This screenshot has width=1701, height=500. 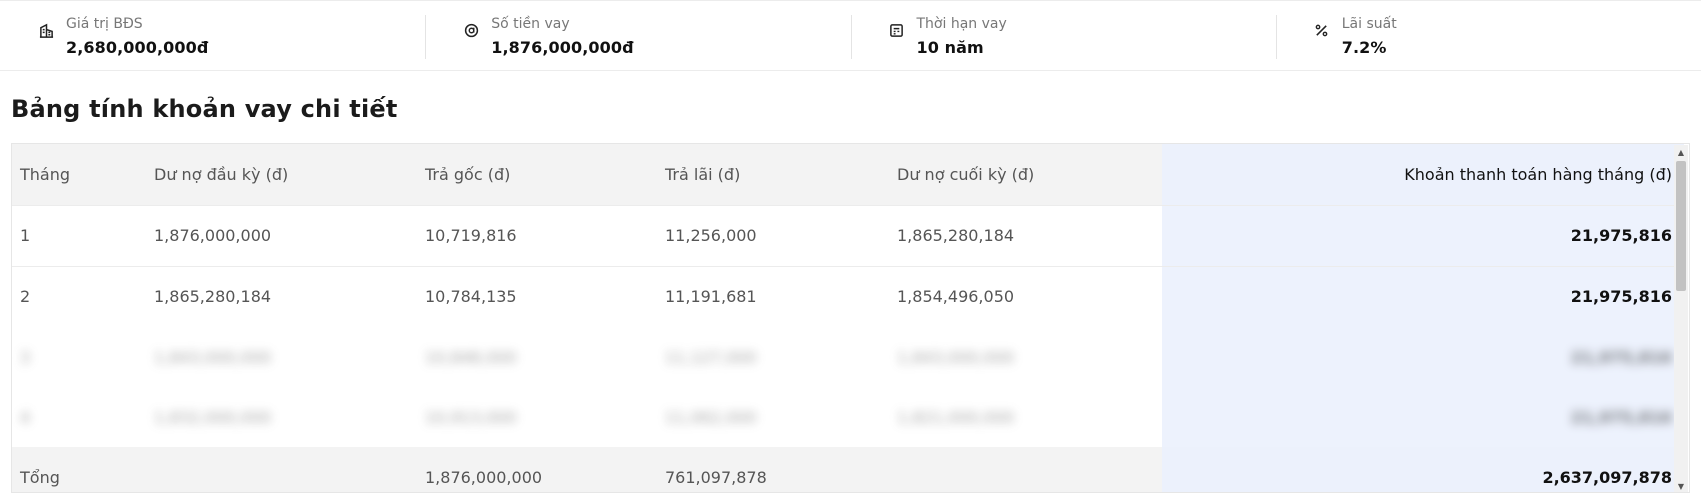 What do you see at coordinates (773, 174) in the screenshot?
I see `column-header-interest: Trả lãi (đ)` at bounding box center [773, 174].